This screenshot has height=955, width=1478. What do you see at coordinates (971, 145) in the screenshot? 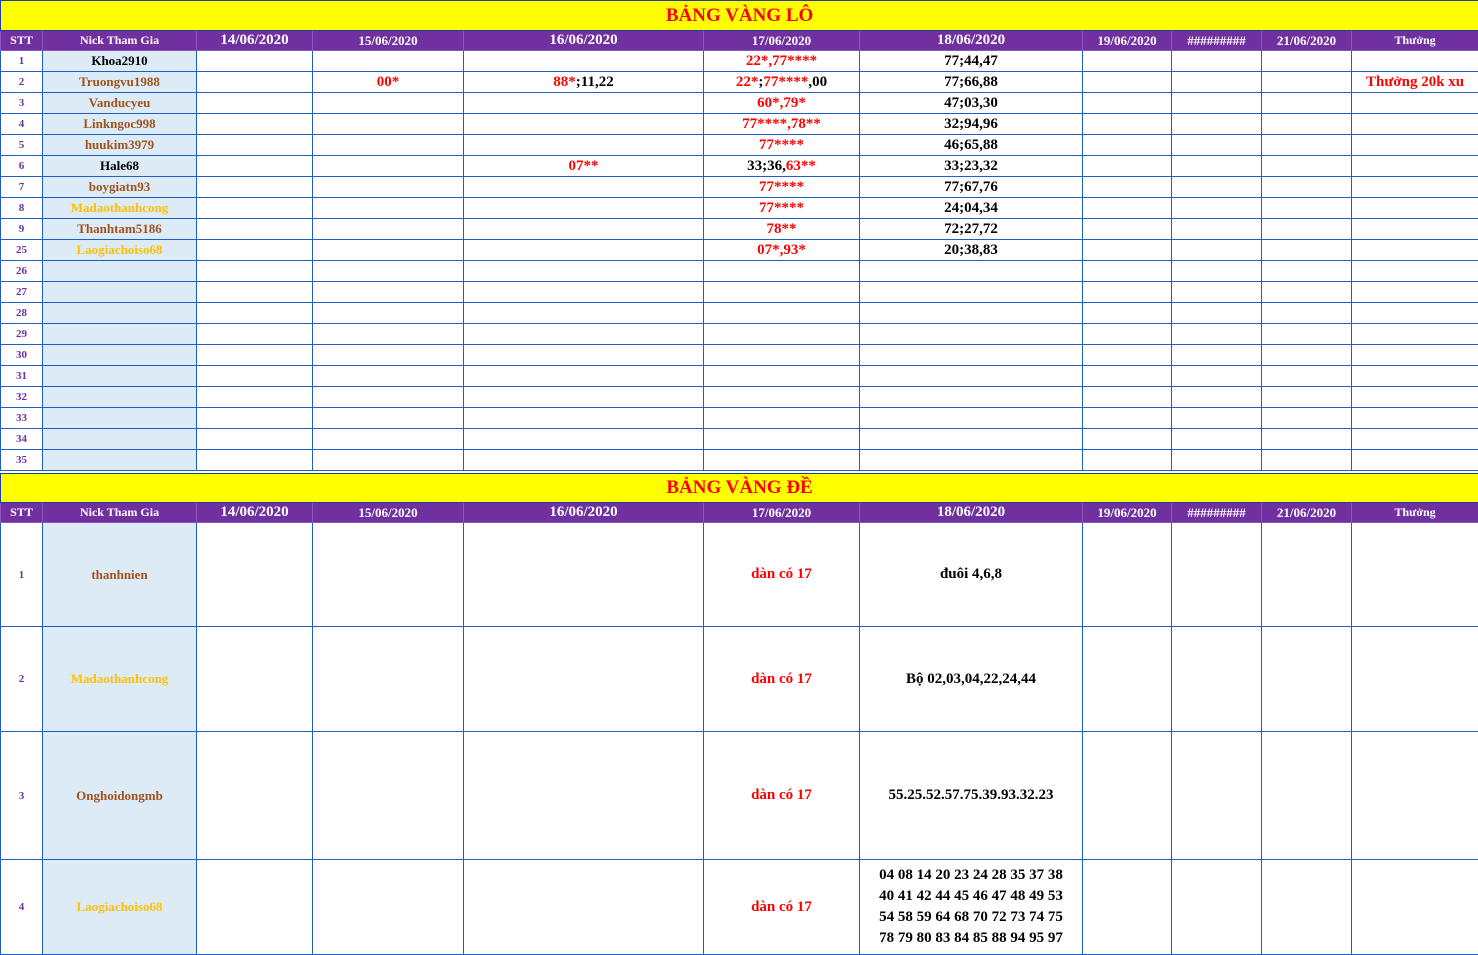
I see `cell-18-06: 46;65,88` at bounding box center [971, 145].